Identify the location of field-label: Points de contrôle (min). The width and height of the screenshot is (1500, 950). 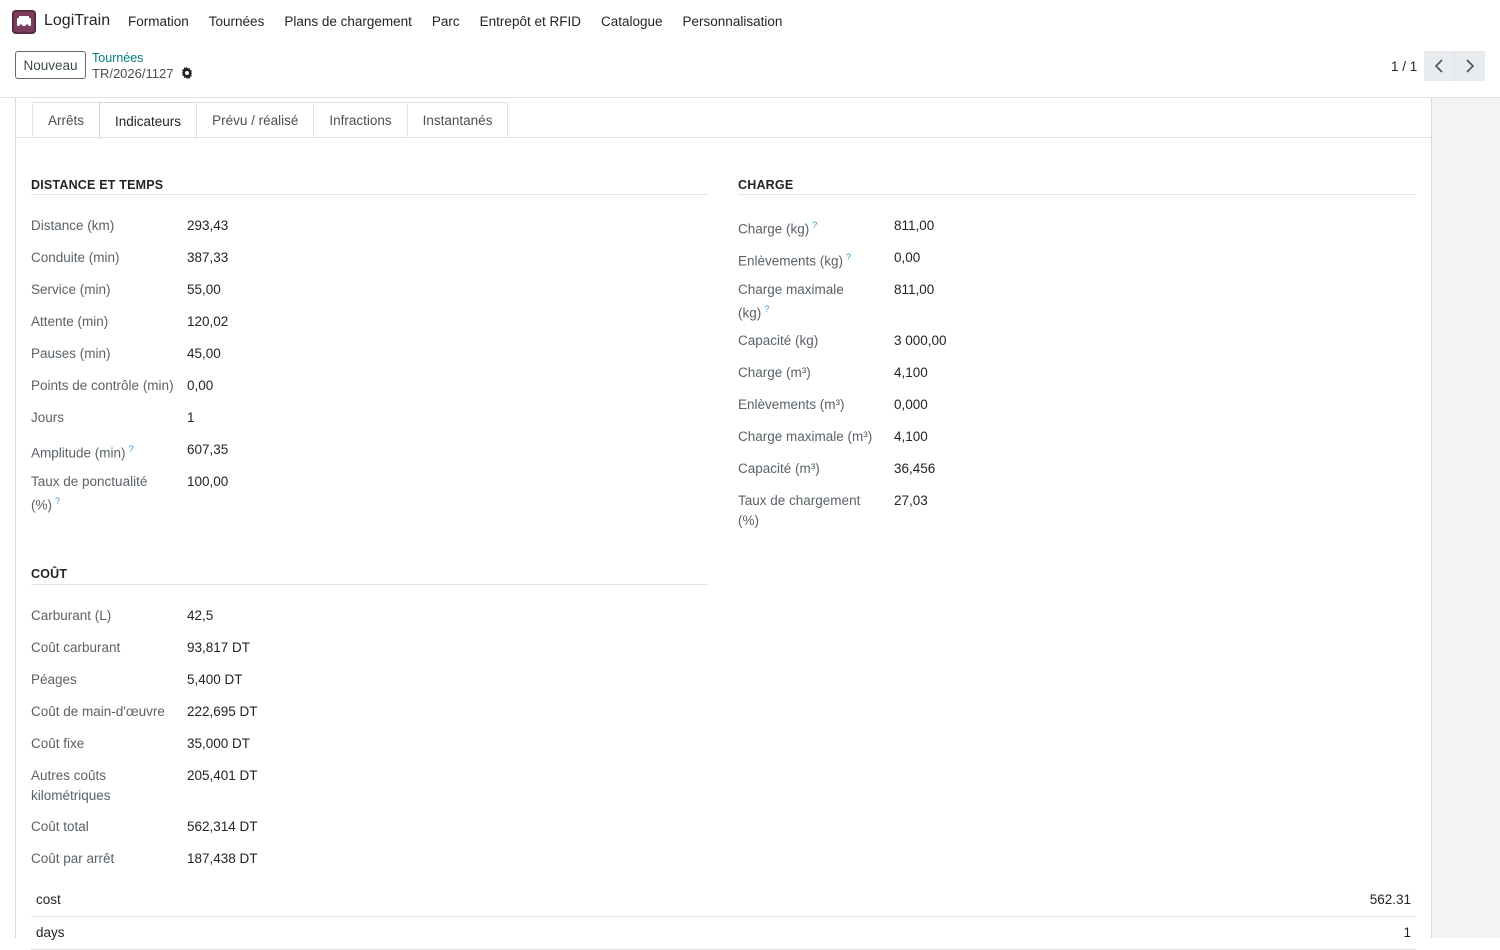
(102, 385).